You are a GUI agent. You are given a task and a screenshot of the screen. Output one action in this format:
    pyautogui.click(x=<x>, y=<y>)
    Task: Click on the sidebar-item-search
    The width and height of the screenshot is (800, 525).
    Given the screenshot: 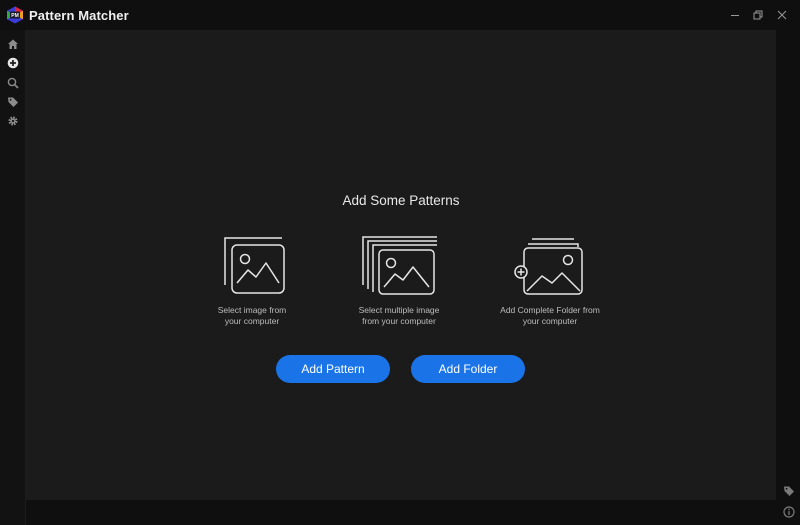 What is the action you would take?
    pyautogui.click(x=12, y=82)
    